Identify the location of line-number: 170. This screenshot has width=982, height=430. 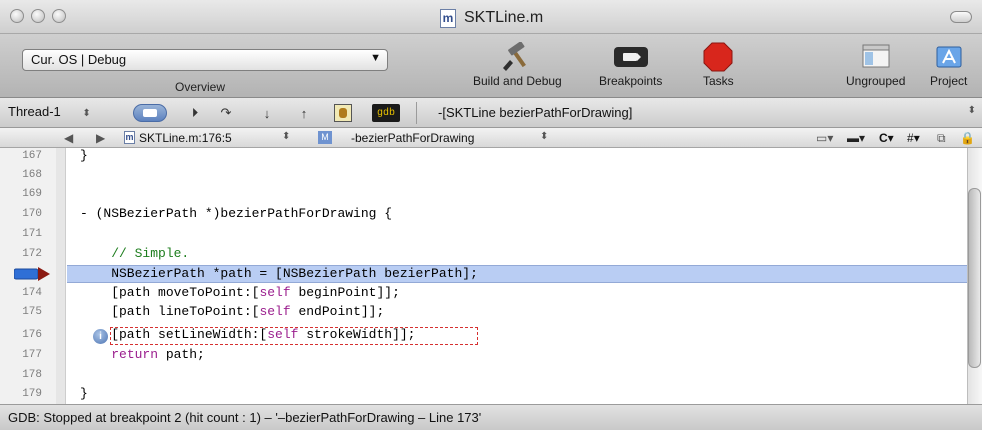
(32, 214).